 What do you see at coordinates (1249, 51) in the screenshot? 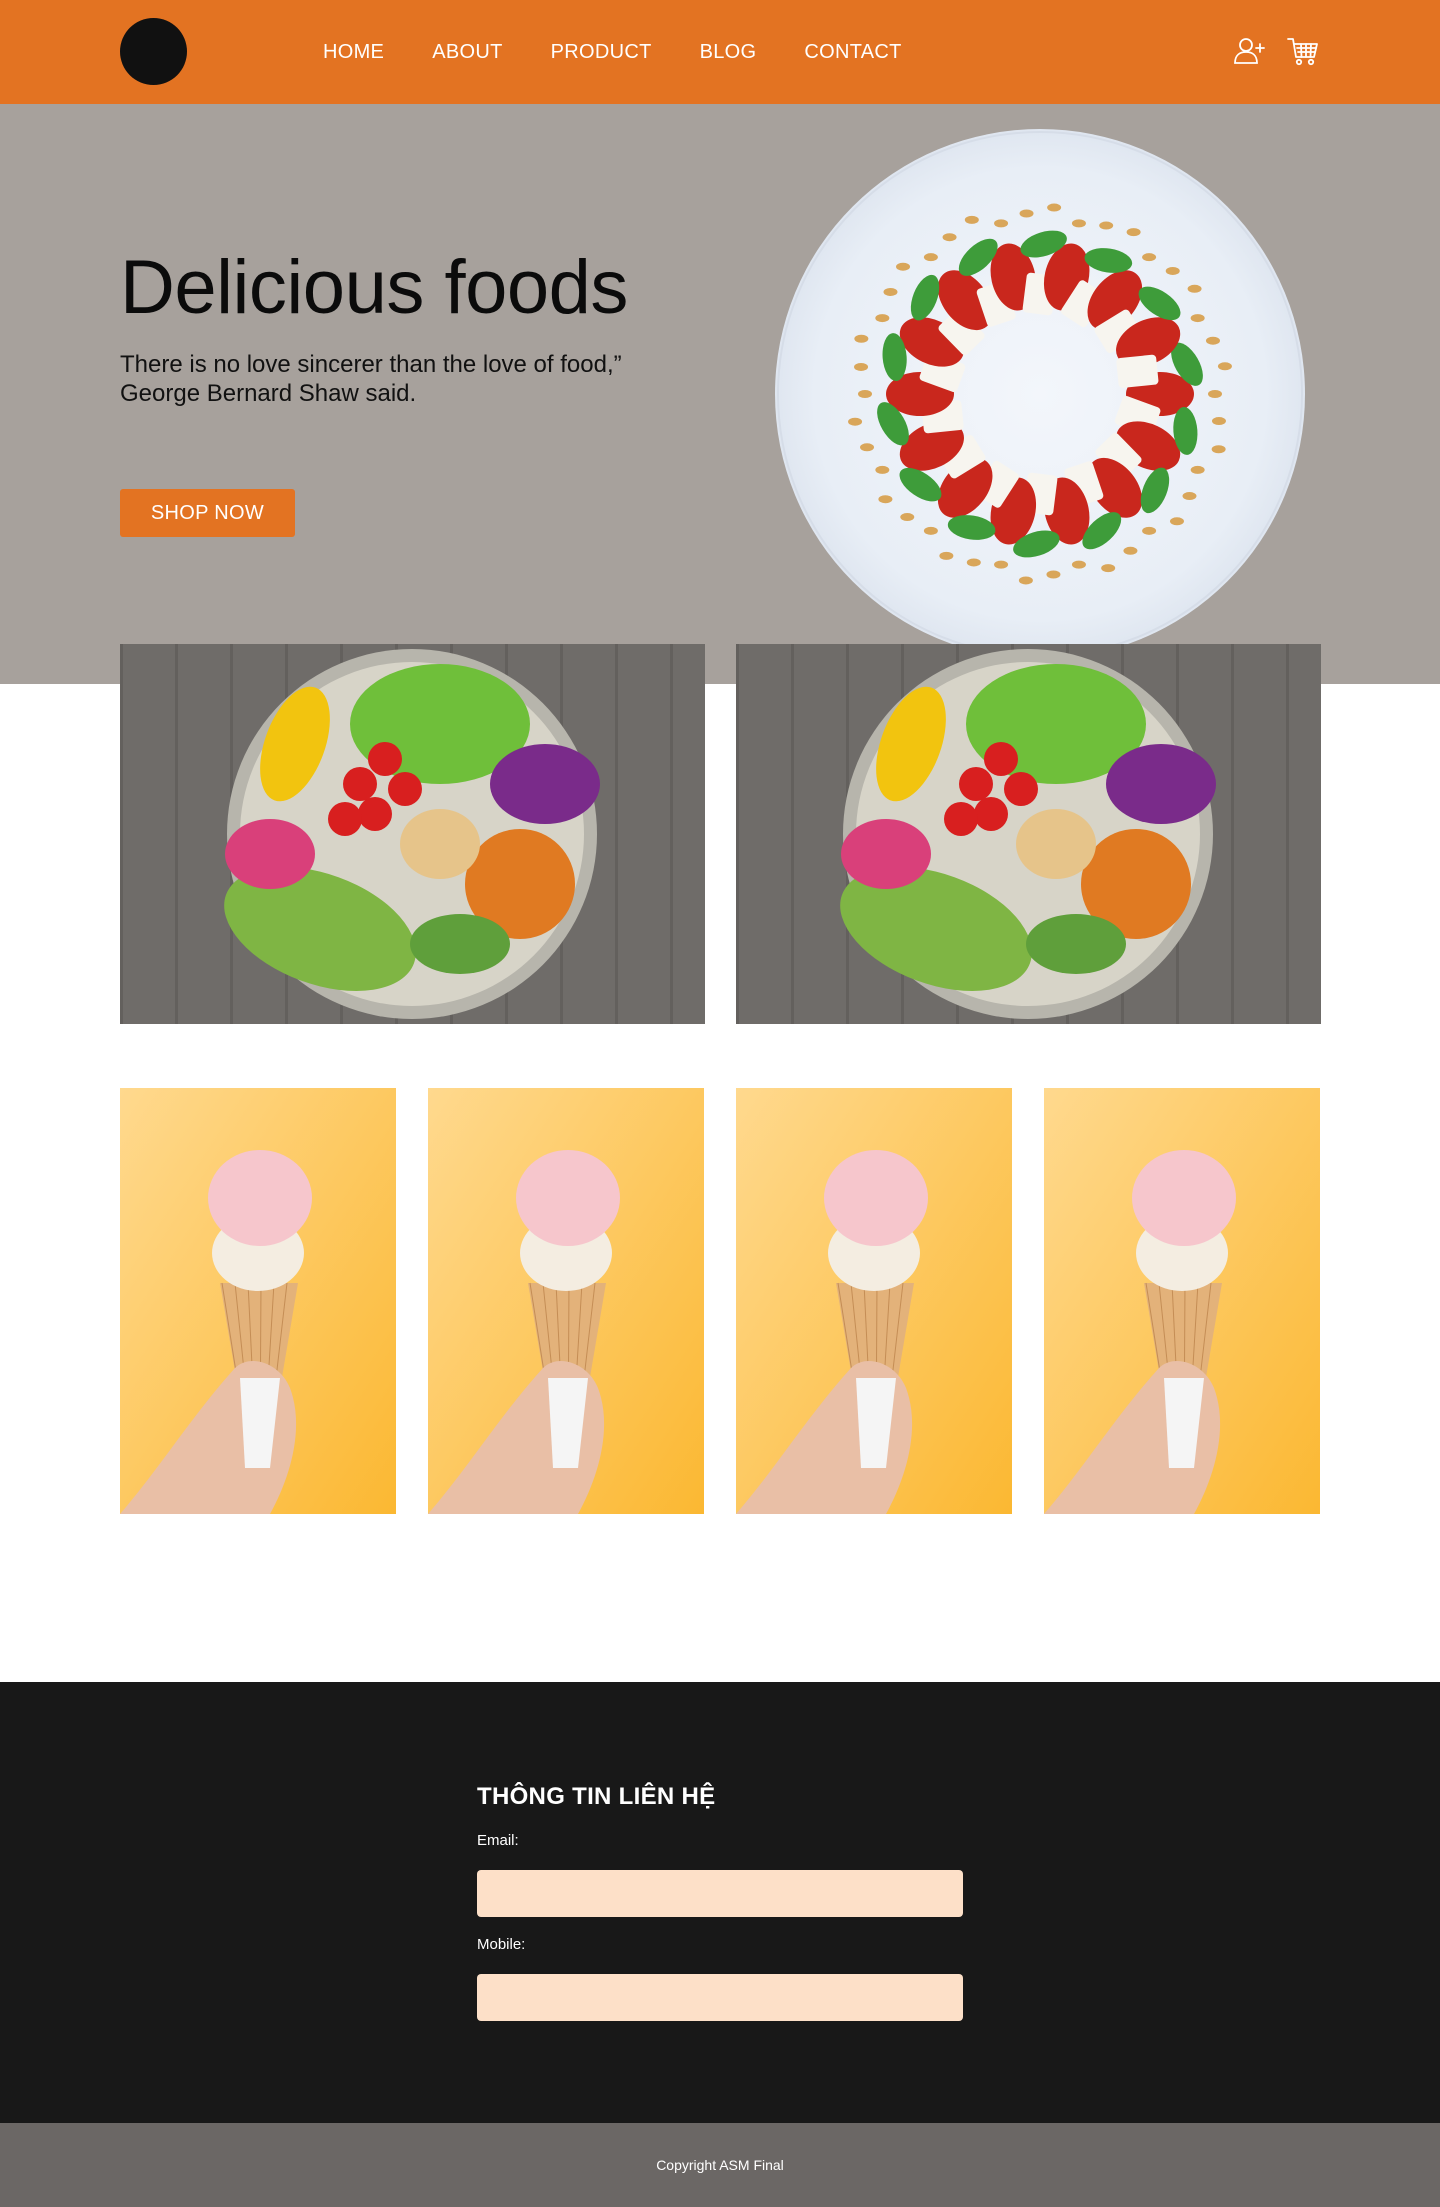
I see `user-plus-icon` at bounding box center [1249, 51].